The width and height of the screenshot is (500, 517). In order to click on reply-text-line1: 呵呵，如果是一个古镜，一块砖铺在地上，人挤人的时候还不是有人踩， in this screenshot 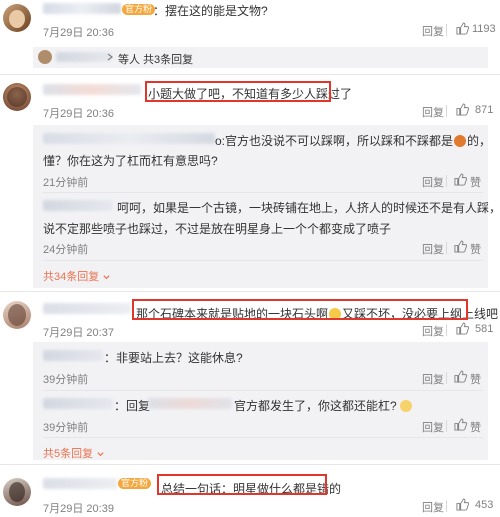, I will do `click(308, 208)`.